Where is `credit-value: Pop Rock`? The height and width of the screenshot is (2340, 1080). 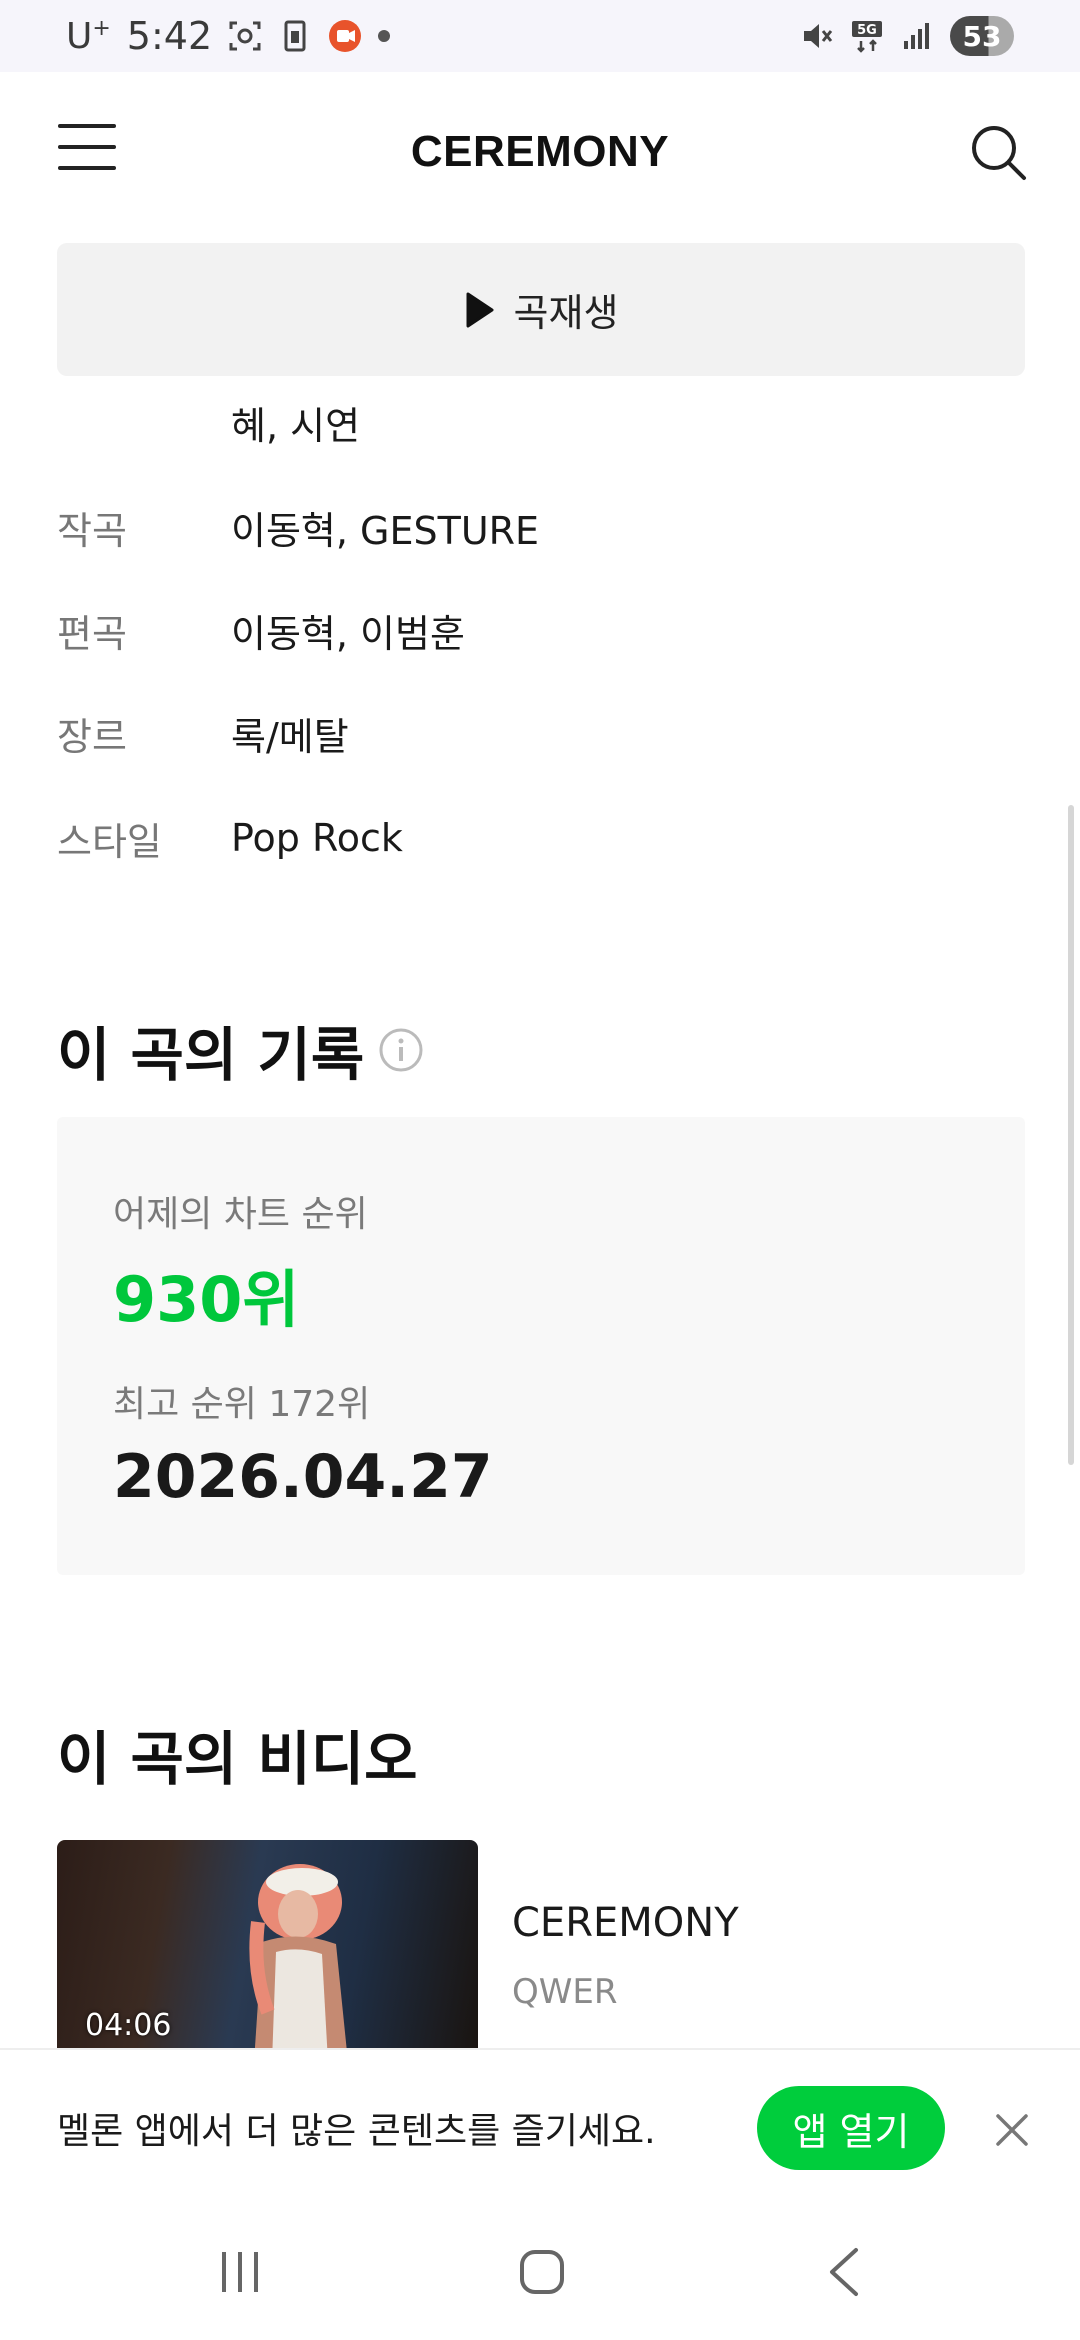
credit-value: Pop Rock is located at coordinates (317, 838).